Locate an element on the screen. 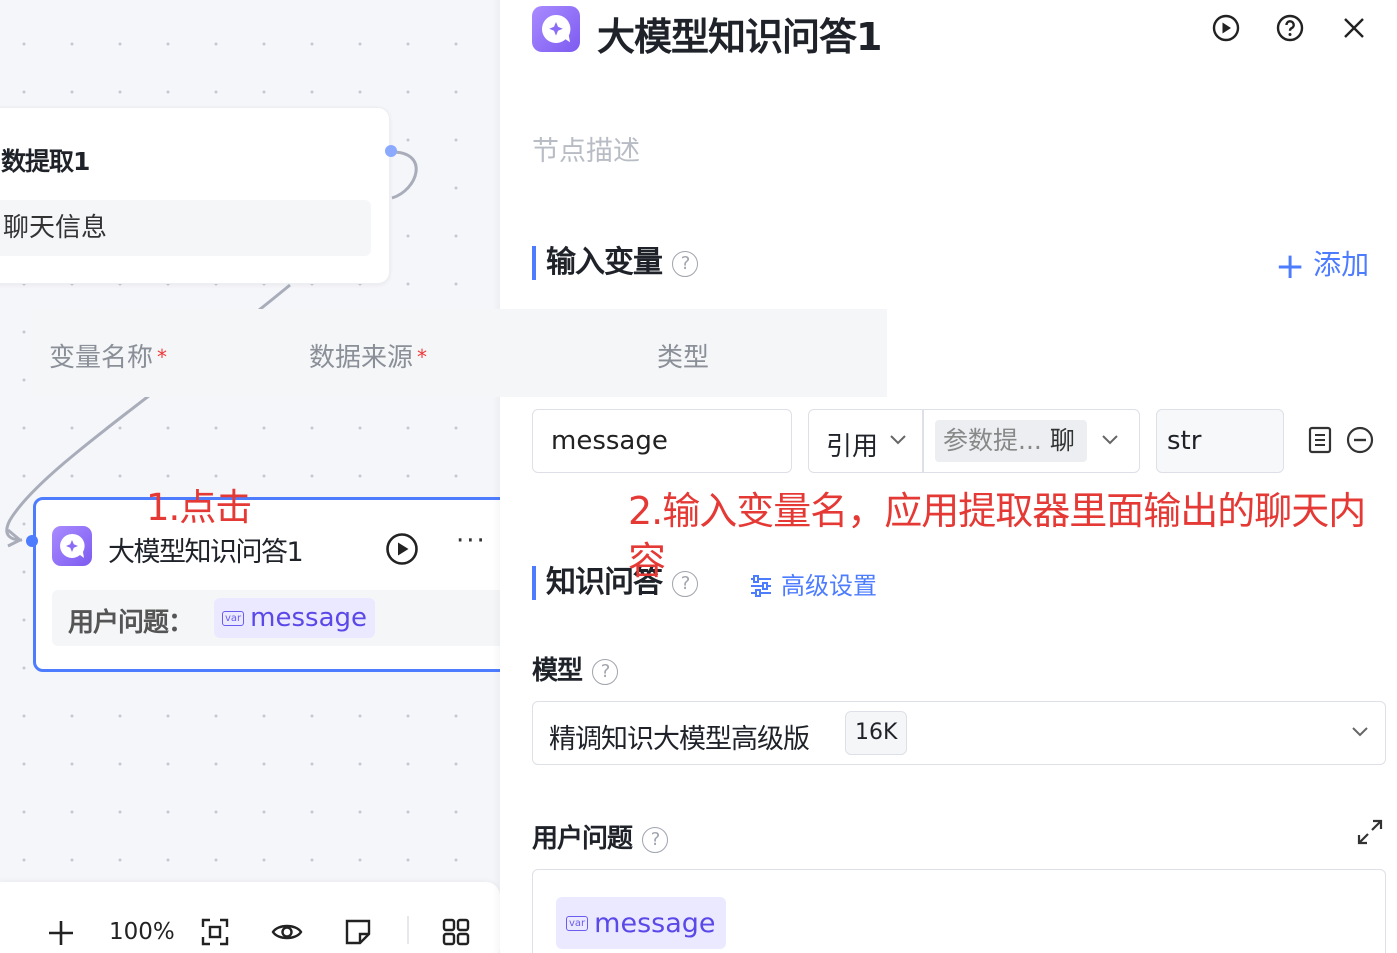 This screenshot has height=953, width=1397. input-vars-title: 输入变量? is located at coordinates (615, 263).